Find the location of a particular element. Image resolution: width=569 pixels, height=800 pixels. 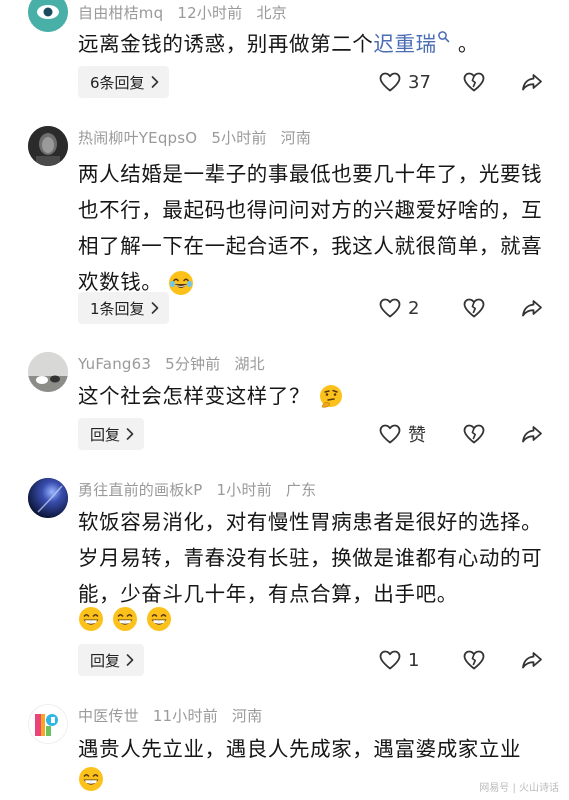

location: 广东 is located at coordinates (301, 490).